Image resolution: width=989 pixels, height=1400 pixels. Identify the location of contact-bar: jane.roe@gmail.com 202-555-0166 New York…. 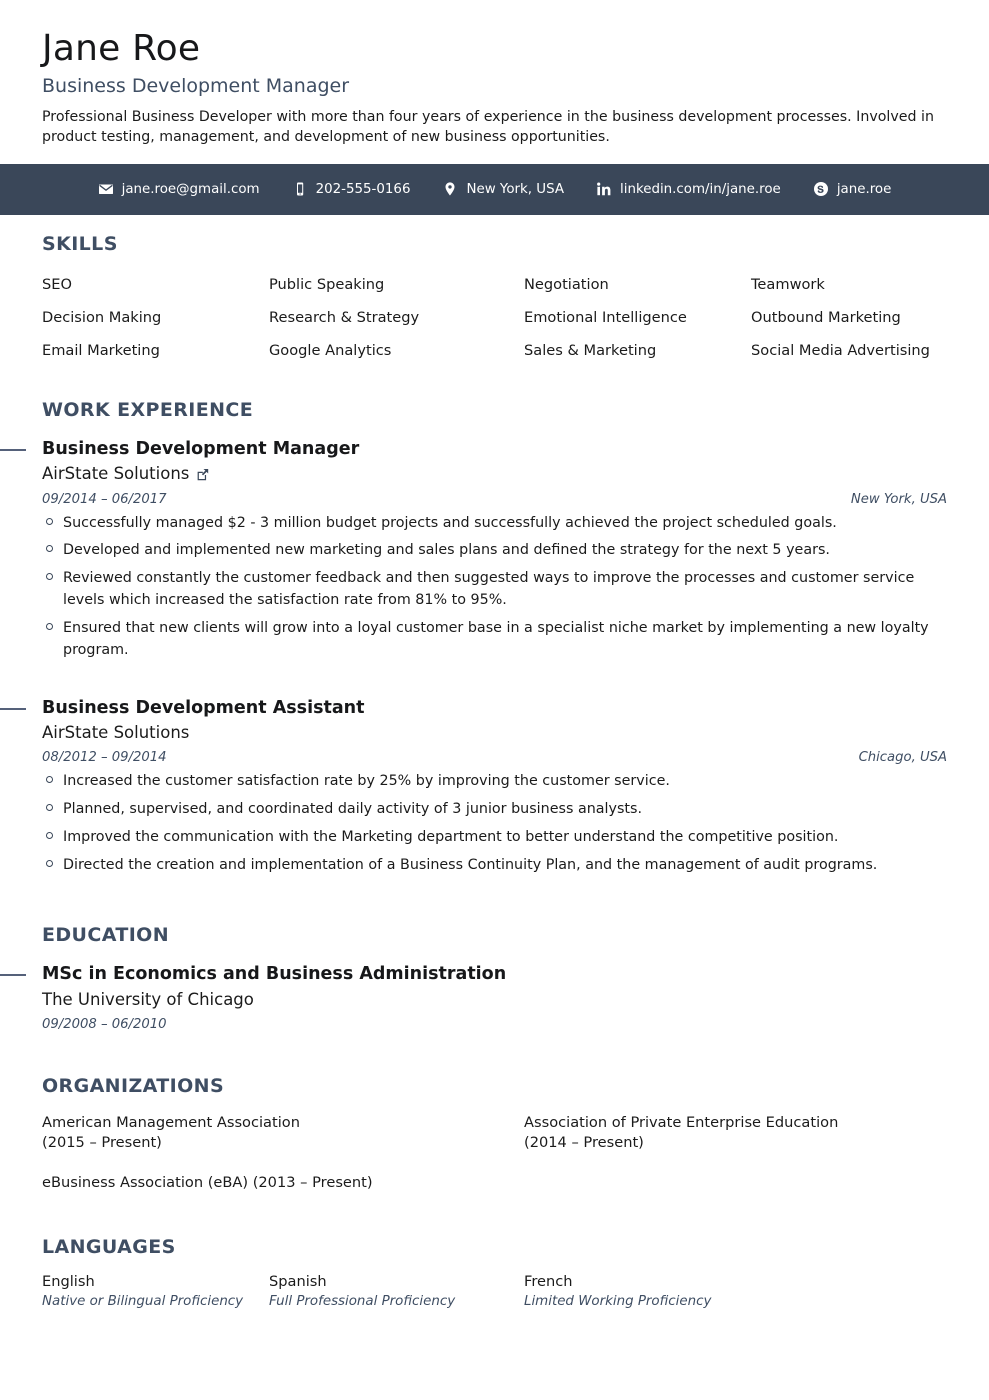
(494, 189).